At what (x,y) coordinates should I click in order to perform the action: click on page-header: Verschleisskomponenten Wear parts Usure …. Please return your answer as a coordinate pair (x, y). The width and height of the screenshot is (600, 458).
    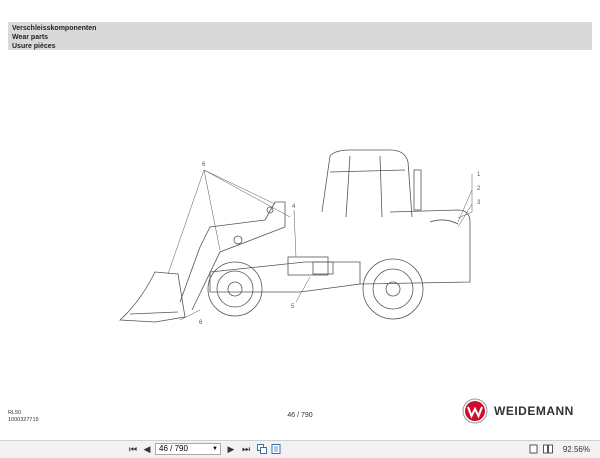
    Looking at the image, I should click on (300, 36).